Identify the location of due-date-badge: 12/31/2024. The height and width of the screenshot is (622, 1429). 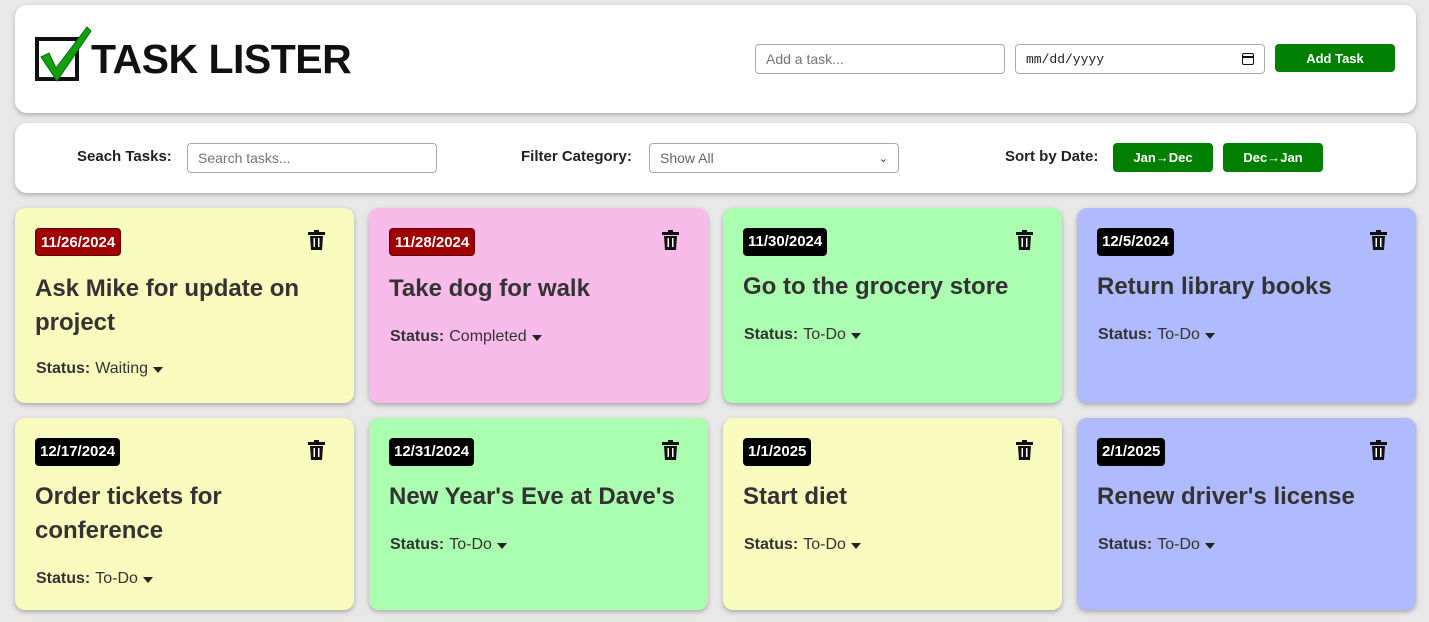
(432, 452).